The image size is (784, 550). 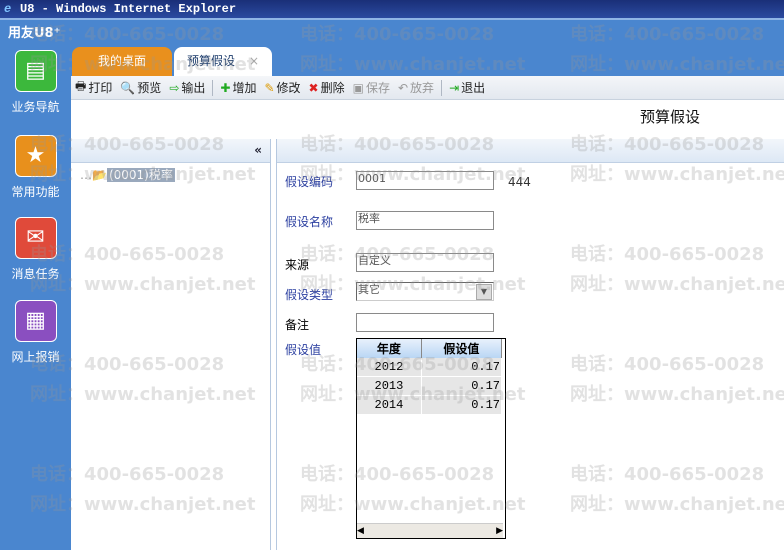 What do you see at coordinates (238, 87) in the screenshot?
I see `add-button: ✚ 增加` at bounding box center [238, 87].